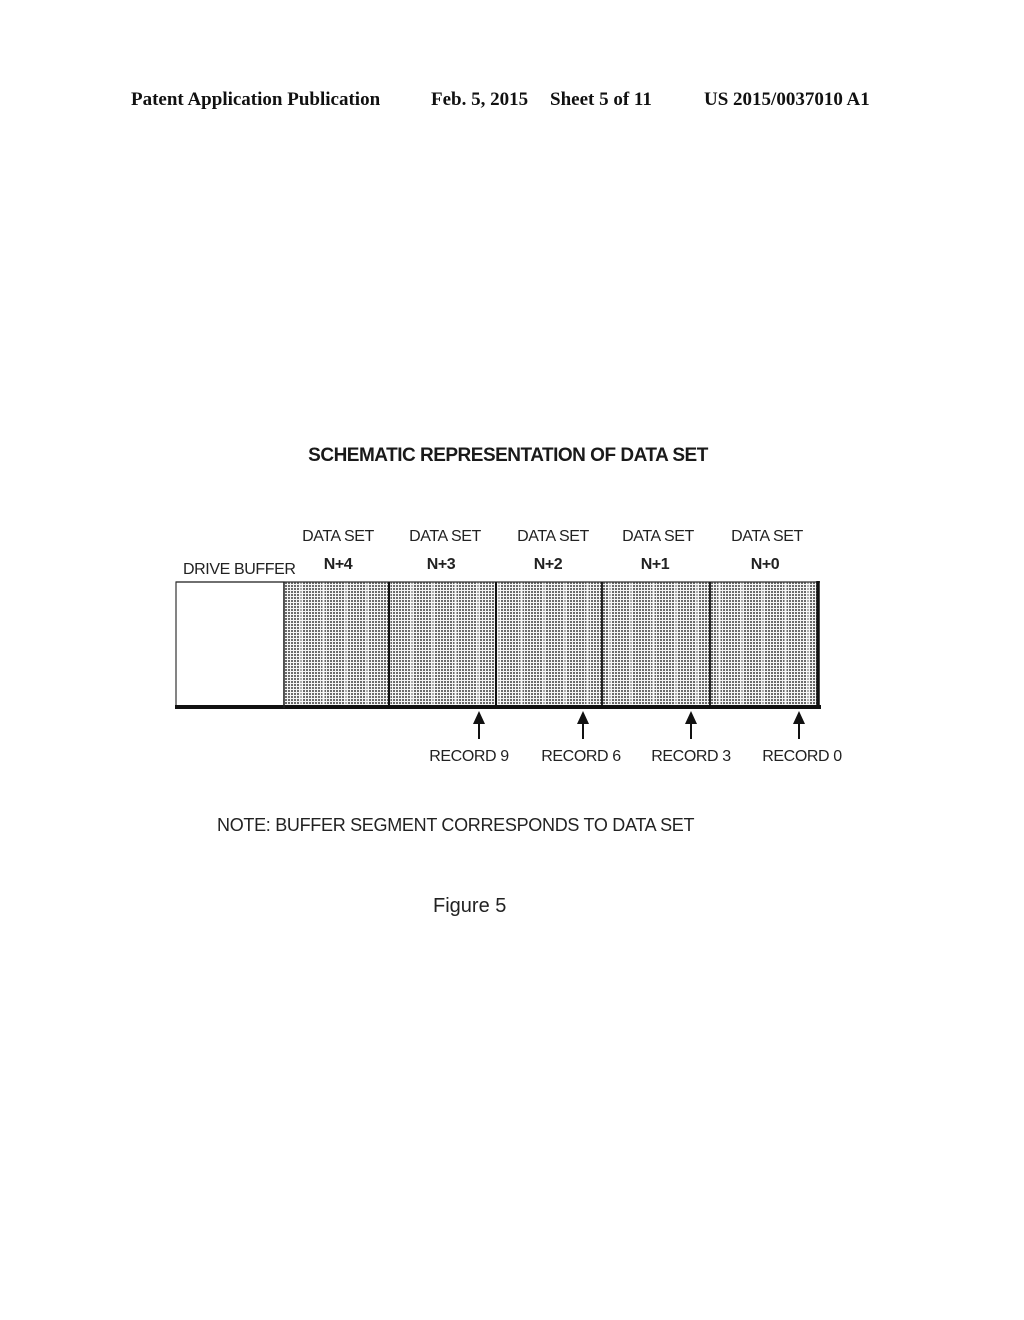  I want to click on record-label-6: RECORD 6, so click(581, 756).